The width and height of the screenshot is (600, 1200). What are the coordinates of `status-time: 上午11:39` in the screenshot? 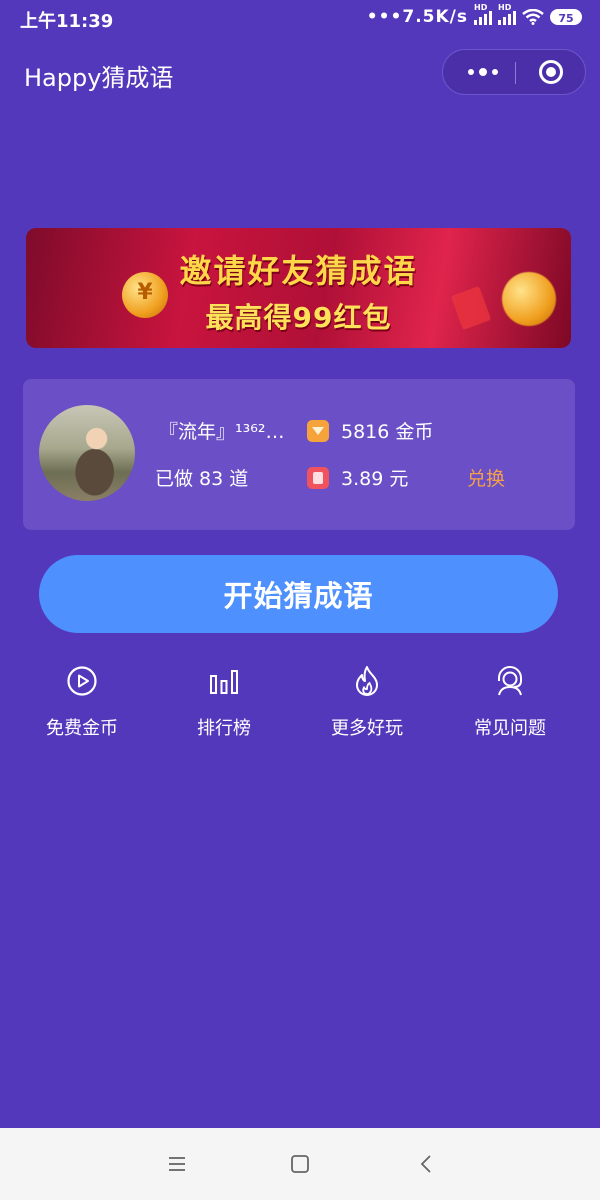 It's located at (67, 21).